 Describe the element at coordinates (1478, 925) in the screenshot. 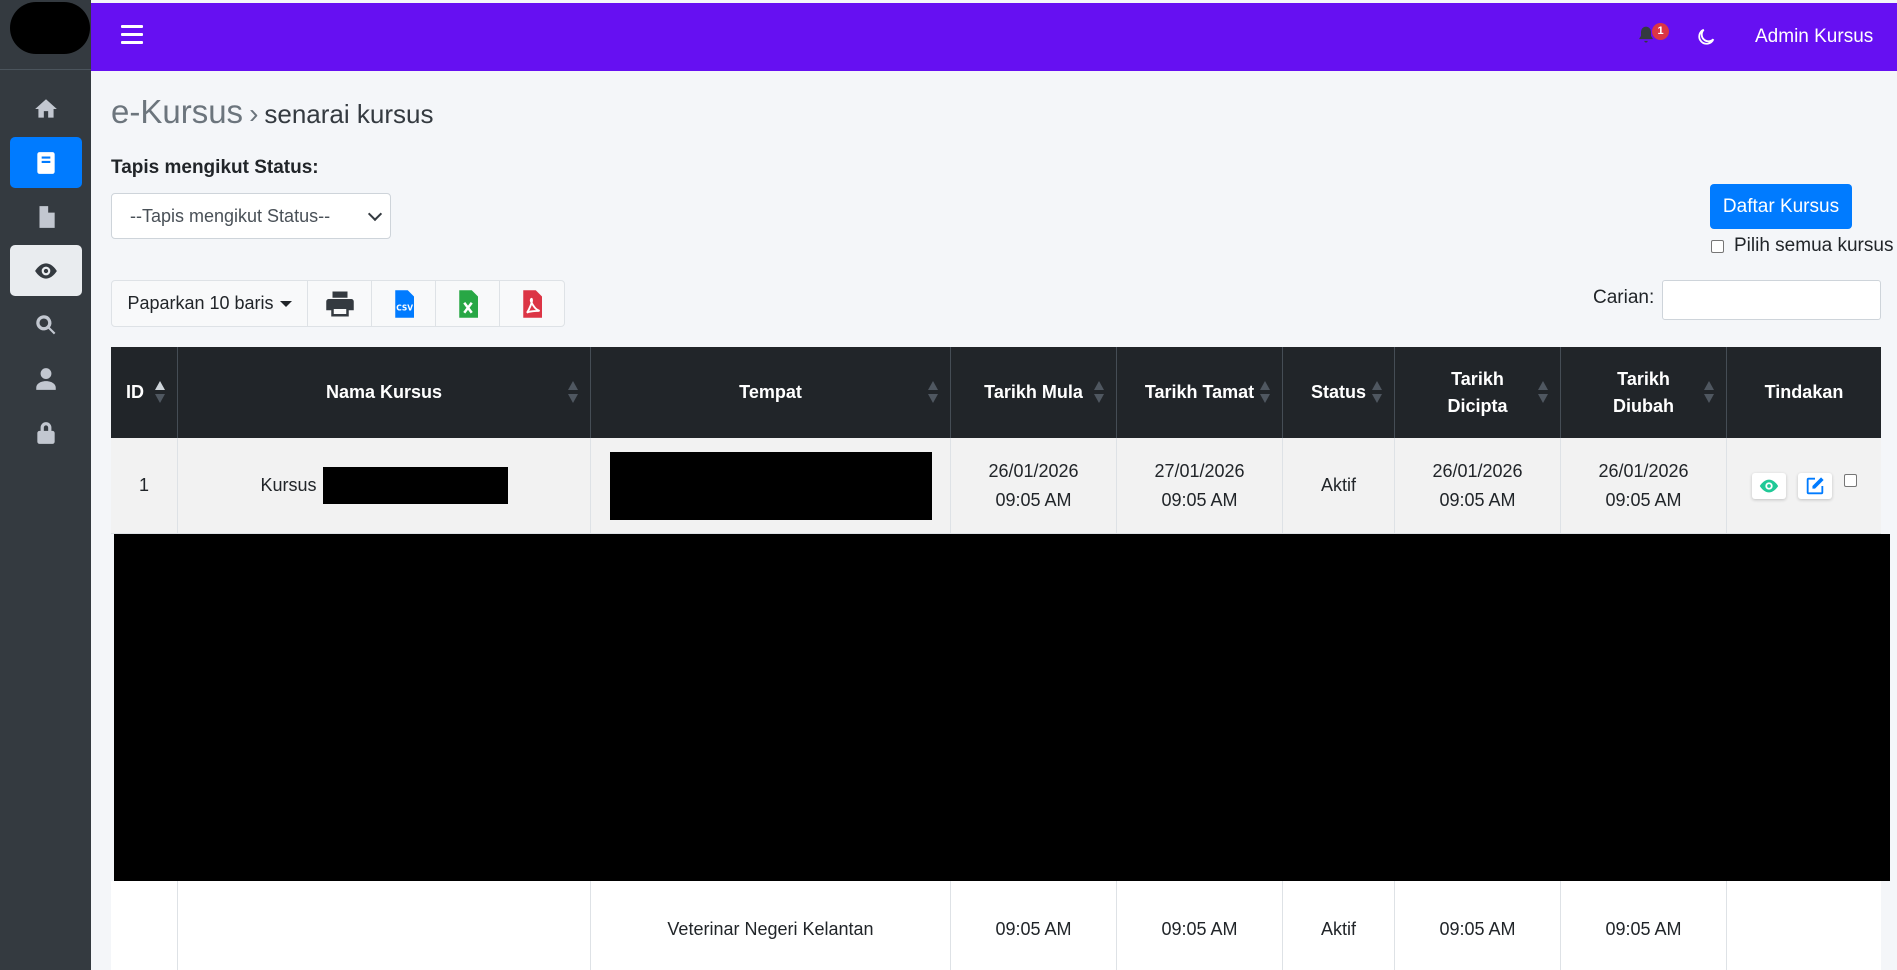

I see `cell-created: 09:05 AM` at that location.